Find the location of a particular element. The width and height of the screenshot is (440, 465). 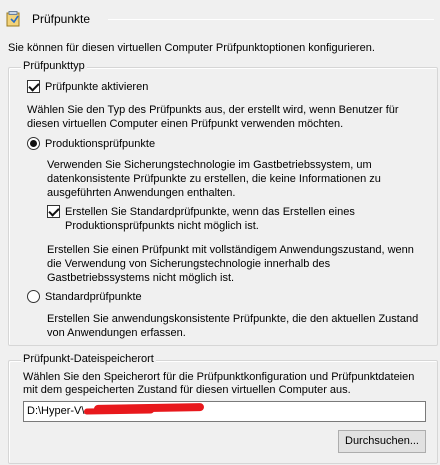

checkpoint-path-value: D:\Hyper-V\ is located at coordinates (56, 411).